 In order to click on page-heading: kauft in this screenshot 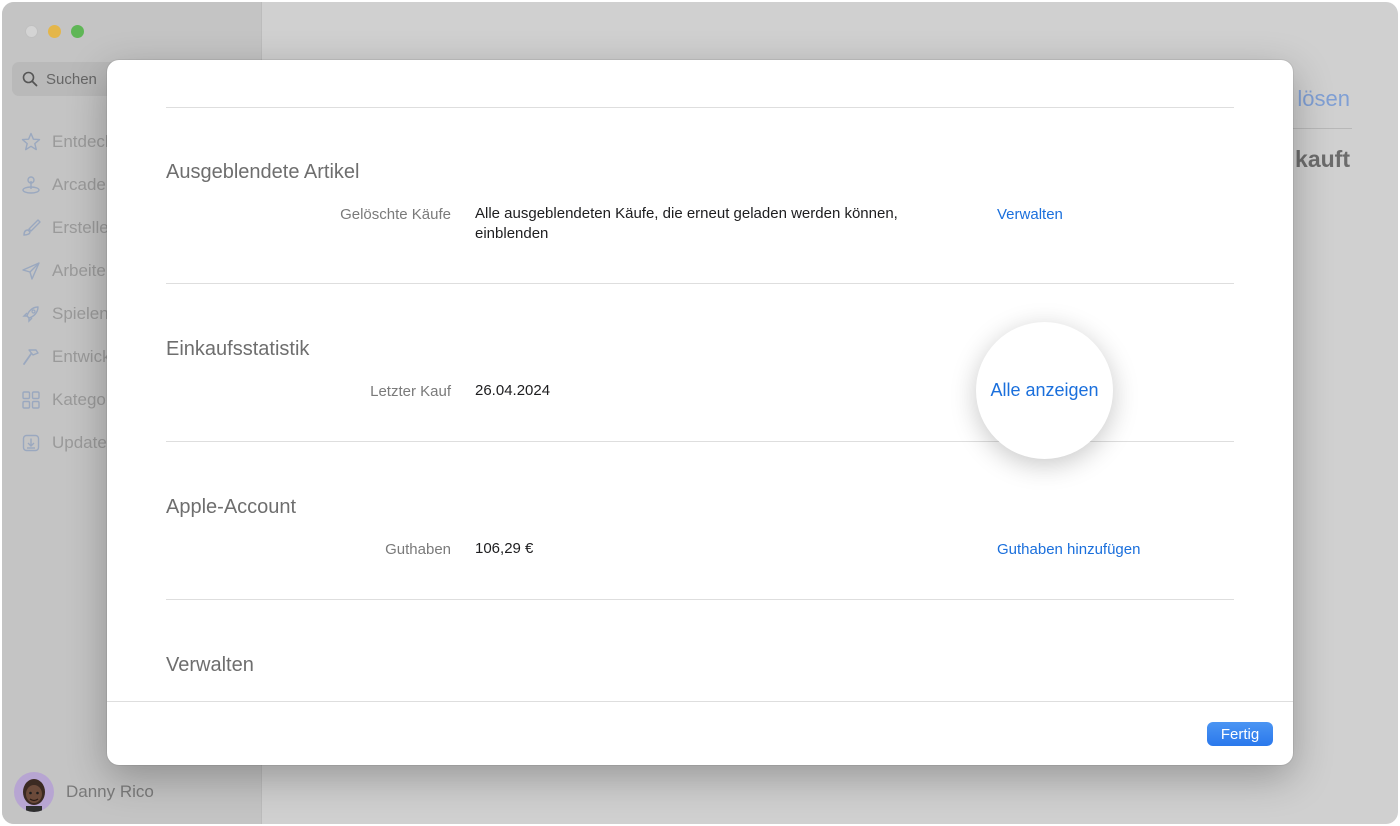, I will do `click(1322, 159)`.